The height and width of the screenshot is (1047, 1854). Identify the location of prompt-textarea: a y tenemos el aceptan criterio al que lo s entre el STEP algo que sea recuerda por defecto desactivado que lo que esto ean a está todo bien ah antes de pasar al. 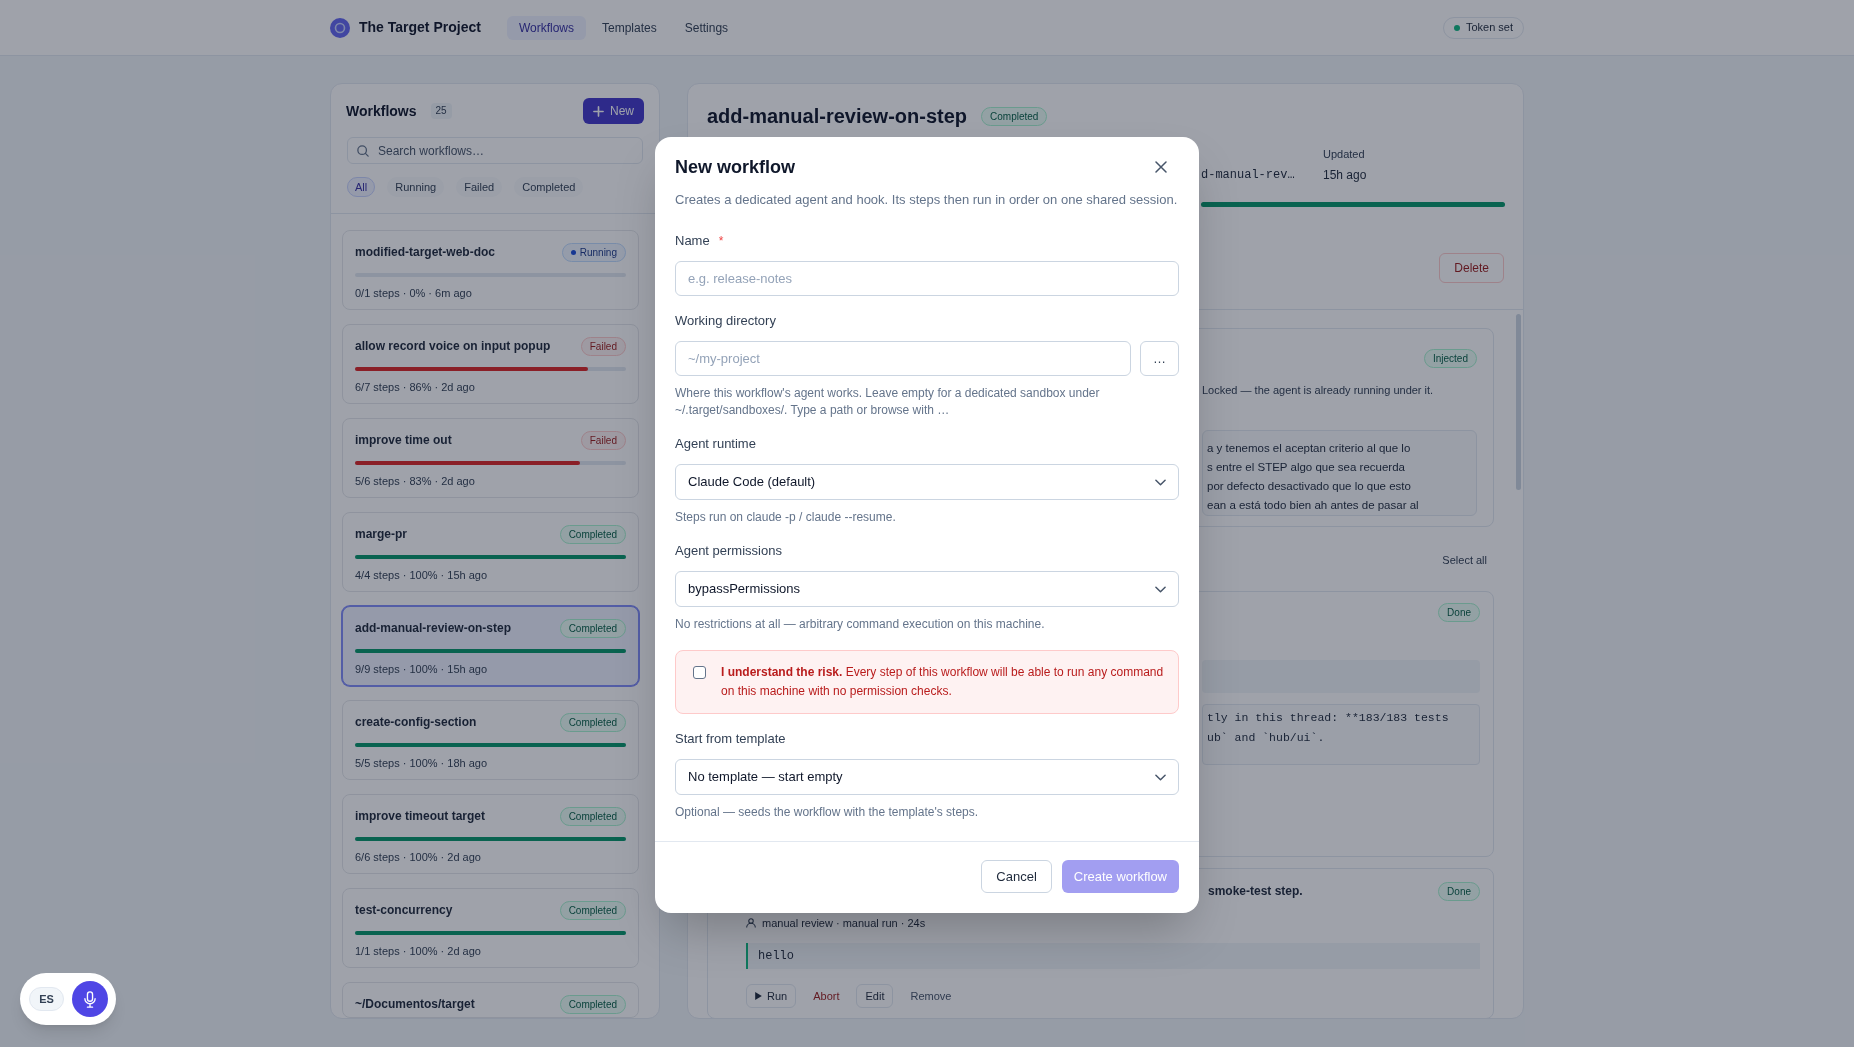
(1339, 473).